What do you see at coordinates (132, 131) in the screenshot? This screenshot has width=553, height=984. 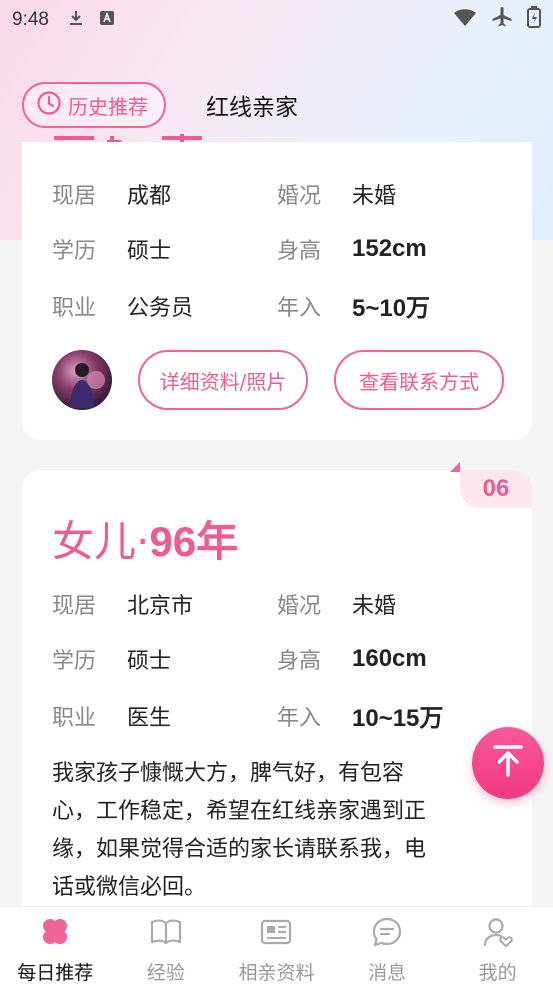 I see `card-title-clipped` at bounding box center [132, 131].